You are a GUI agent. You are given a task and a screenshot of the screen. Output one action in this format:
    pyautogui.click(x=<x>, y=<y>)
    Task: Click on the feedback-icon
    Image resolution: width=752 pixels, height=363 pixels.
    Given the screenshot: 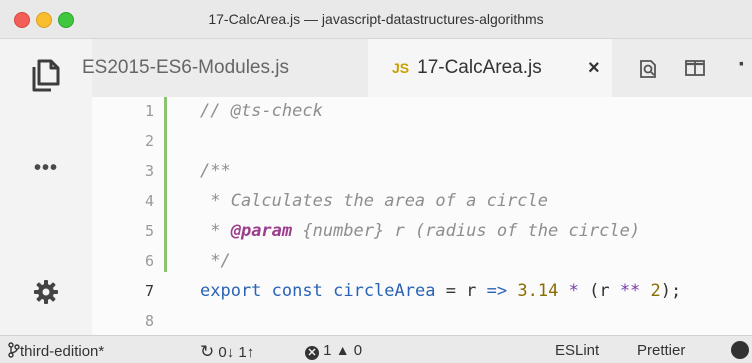 What is the action you would take?
    pyautogui.click(x=740, y=352)
    